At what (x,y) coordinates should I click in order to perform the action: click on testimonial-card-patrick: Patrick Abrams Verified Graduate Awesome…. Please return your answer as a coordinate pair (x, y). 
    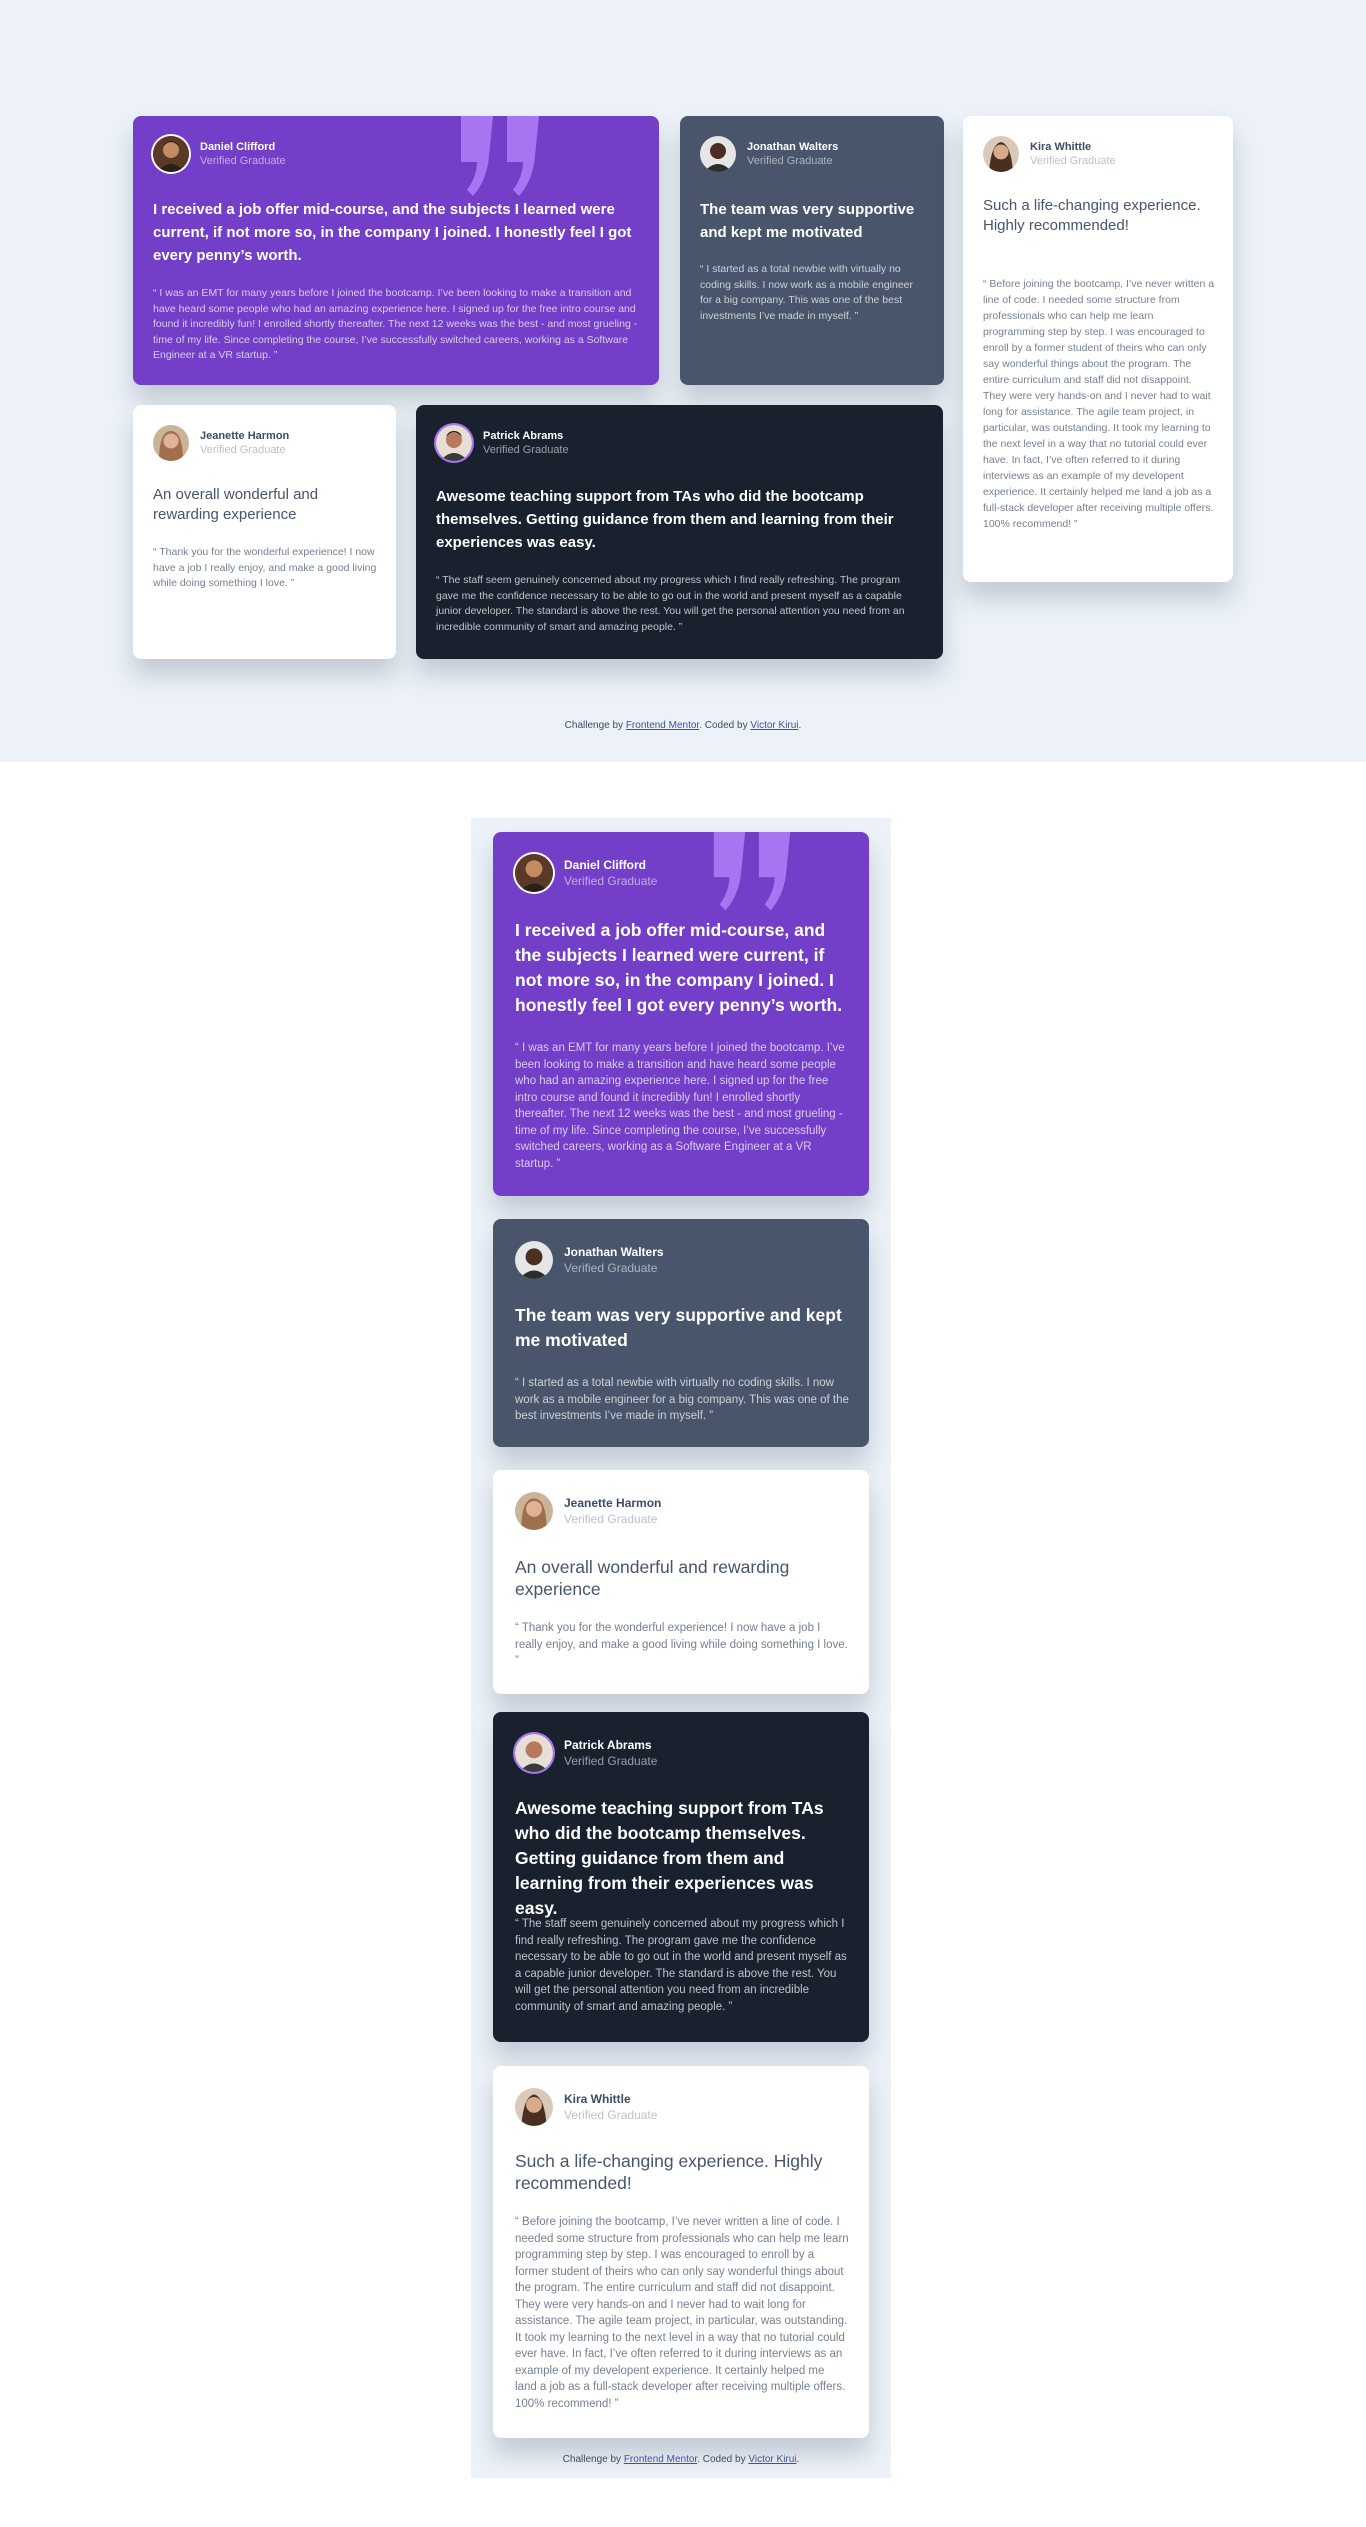
    Looking at the image, I should click on (679, 532).